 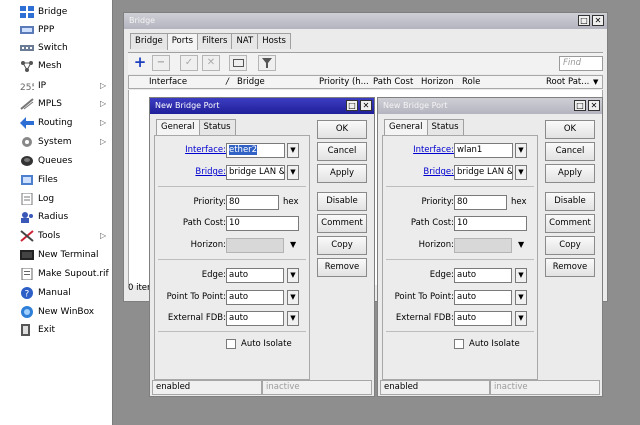 I want to click on tab-hosts: Hosts, so click(x=274, y=41).